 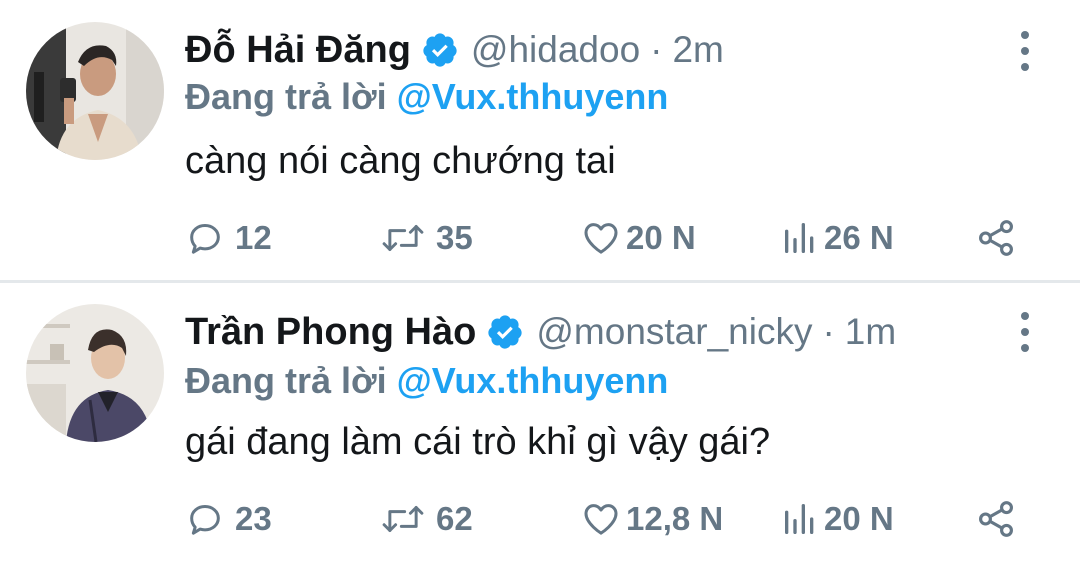 What do you see at coordinates (426, 238) in the screenshot?
I see `retweet-button: 35` at bounding box center [426, 238].